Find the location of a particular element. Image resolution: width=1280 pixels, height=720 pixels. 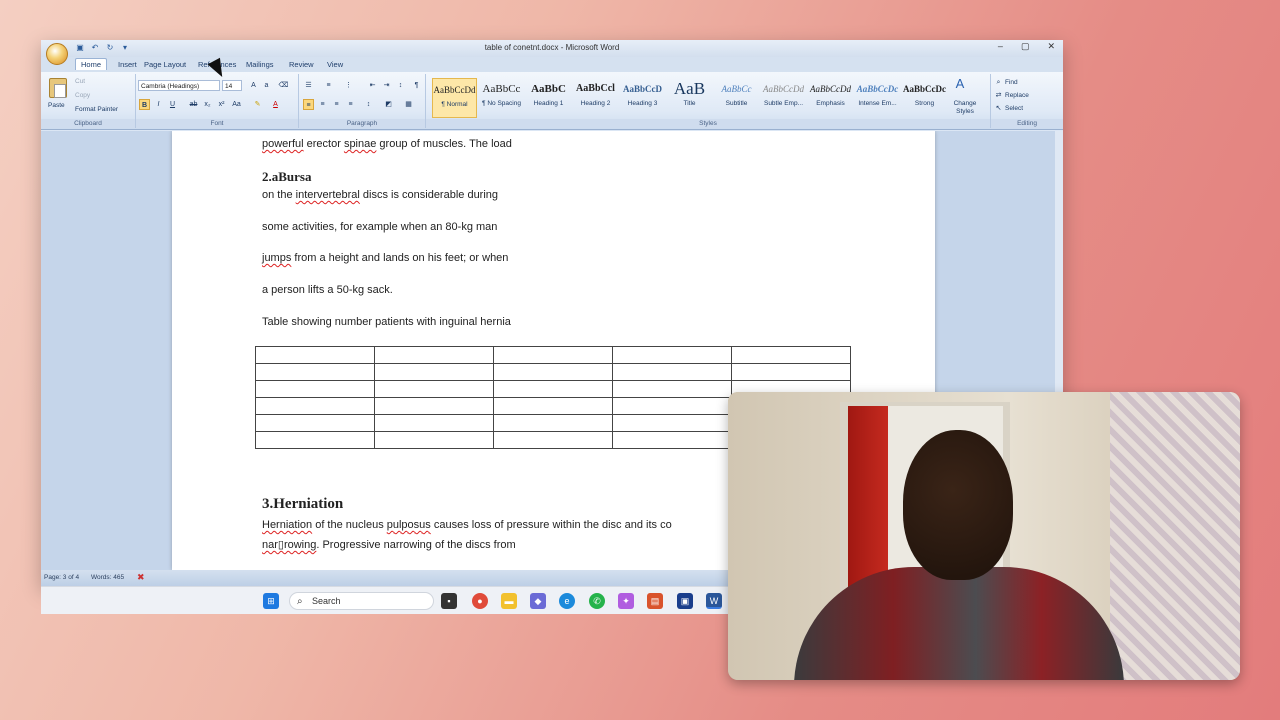

app-icon: ▣ is located at coordinates (685, 601).